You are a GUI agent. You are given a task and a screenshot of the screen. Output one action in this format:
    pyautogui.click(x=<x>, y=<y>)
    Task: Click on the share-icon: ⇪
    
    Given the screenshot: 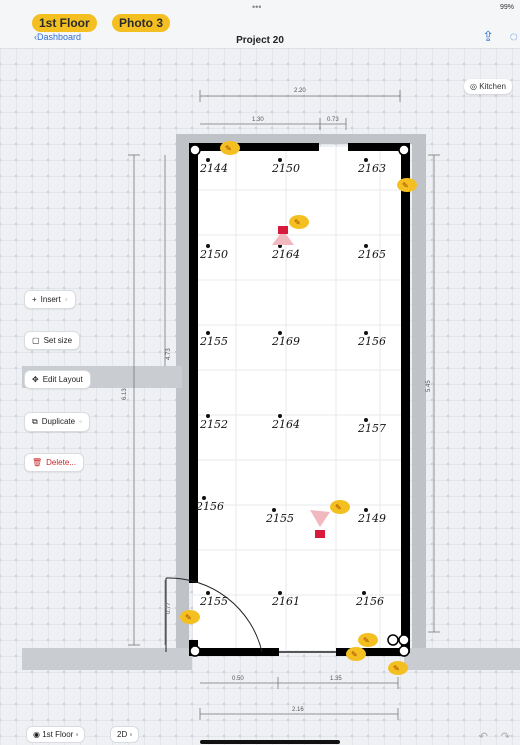 What is the action you would take?
    pyautogui.click(x=488, y=36)
    